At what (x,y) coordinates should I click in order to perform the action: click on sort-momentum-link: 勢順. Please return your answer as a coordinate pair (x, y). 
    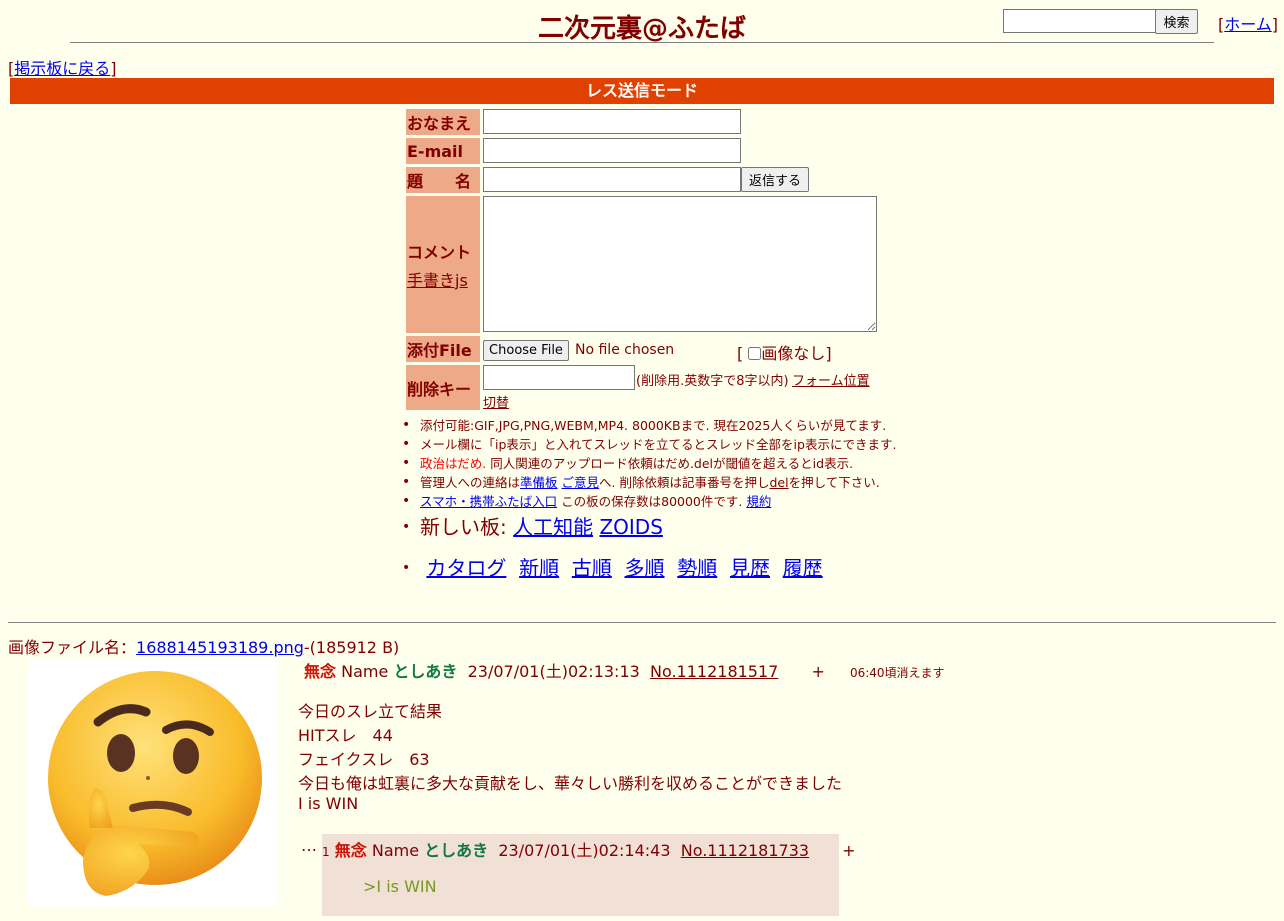
    Looking at the image, I should click on (697, 568).